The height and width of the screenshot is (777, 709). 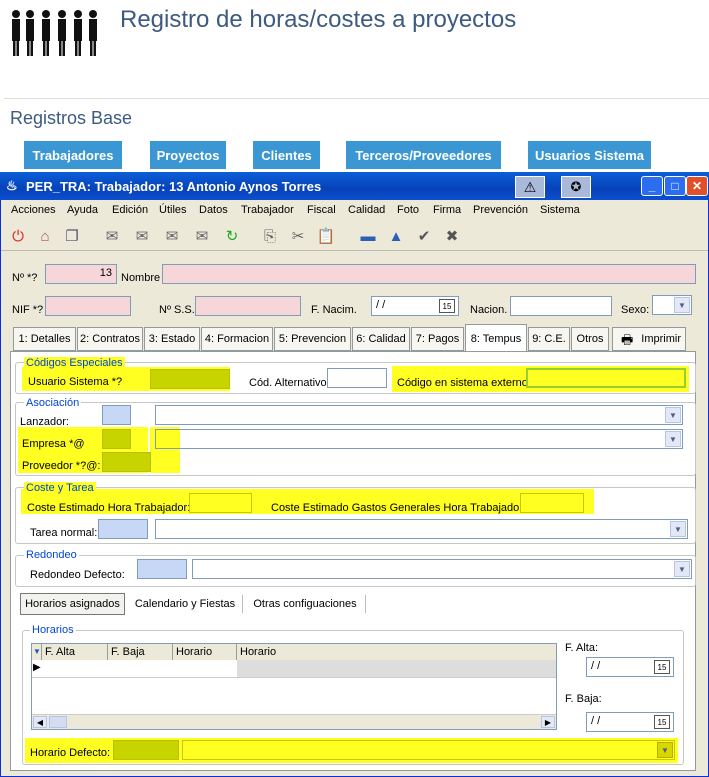 What do you see at coordinates (649, 339) in the screenshot?
I see `tab-imprimir: 🖶 Imprimir` at bounding box center [649, 339].